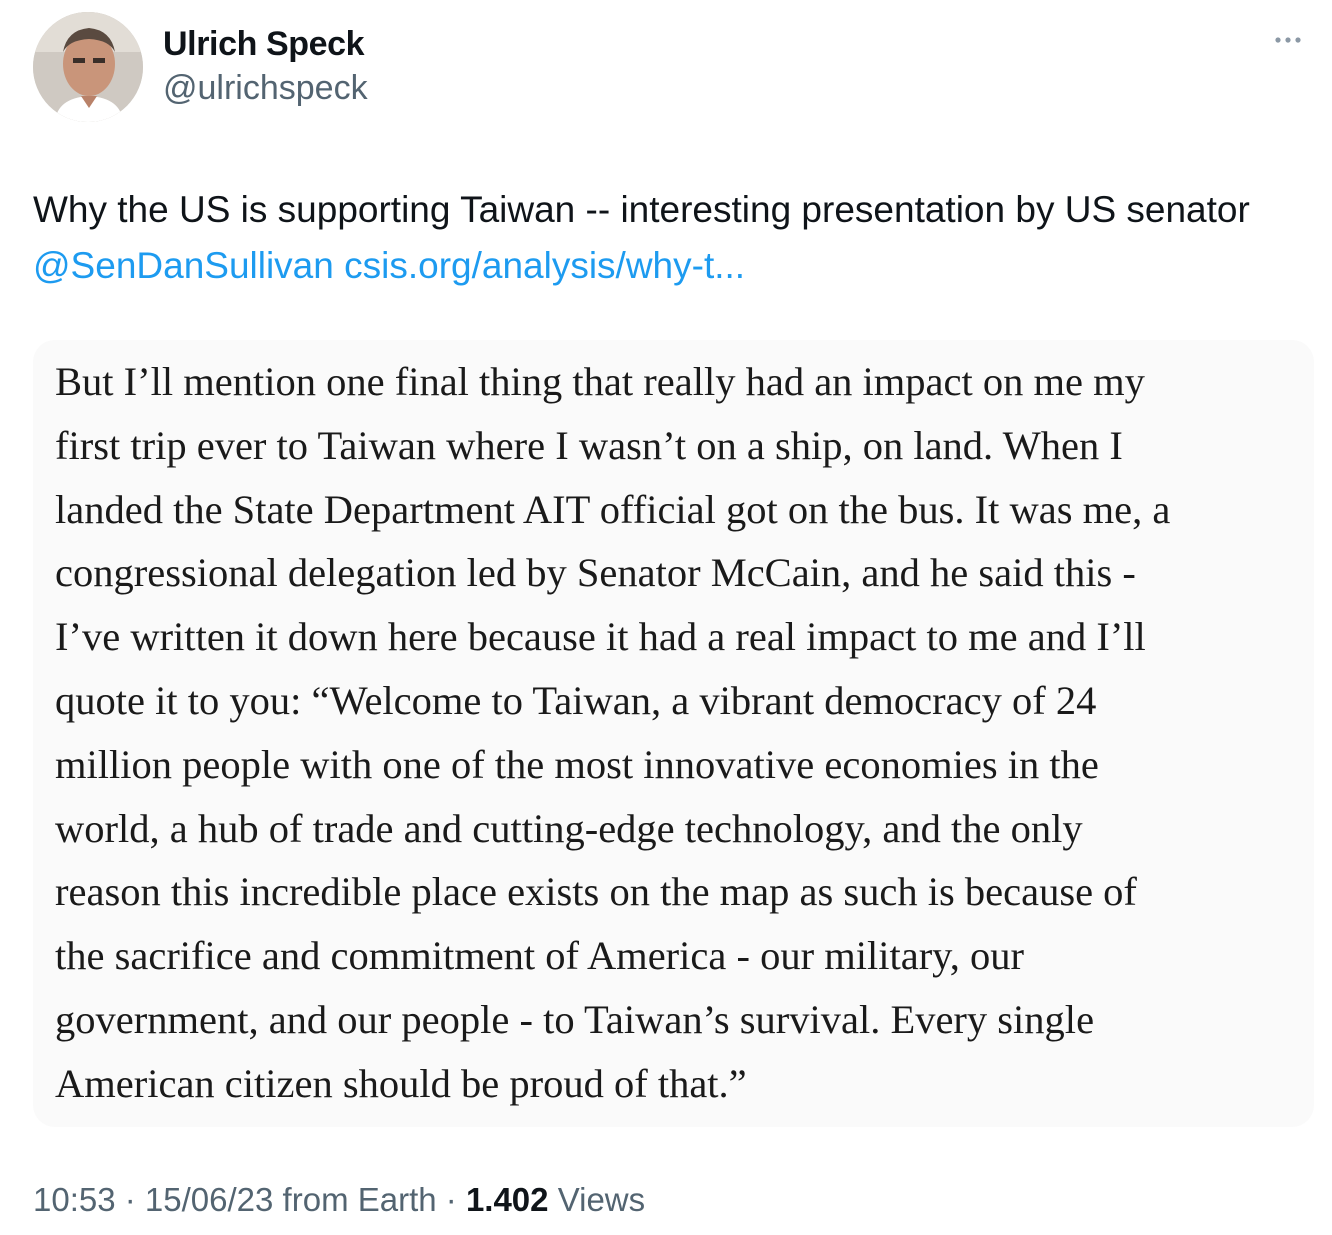 The height and width of the screenshot is (1235, 1332). Describe the element at coordinates (183, 265) in the screenshot. I see `mention-link: @SenDanSullivan` at that location.